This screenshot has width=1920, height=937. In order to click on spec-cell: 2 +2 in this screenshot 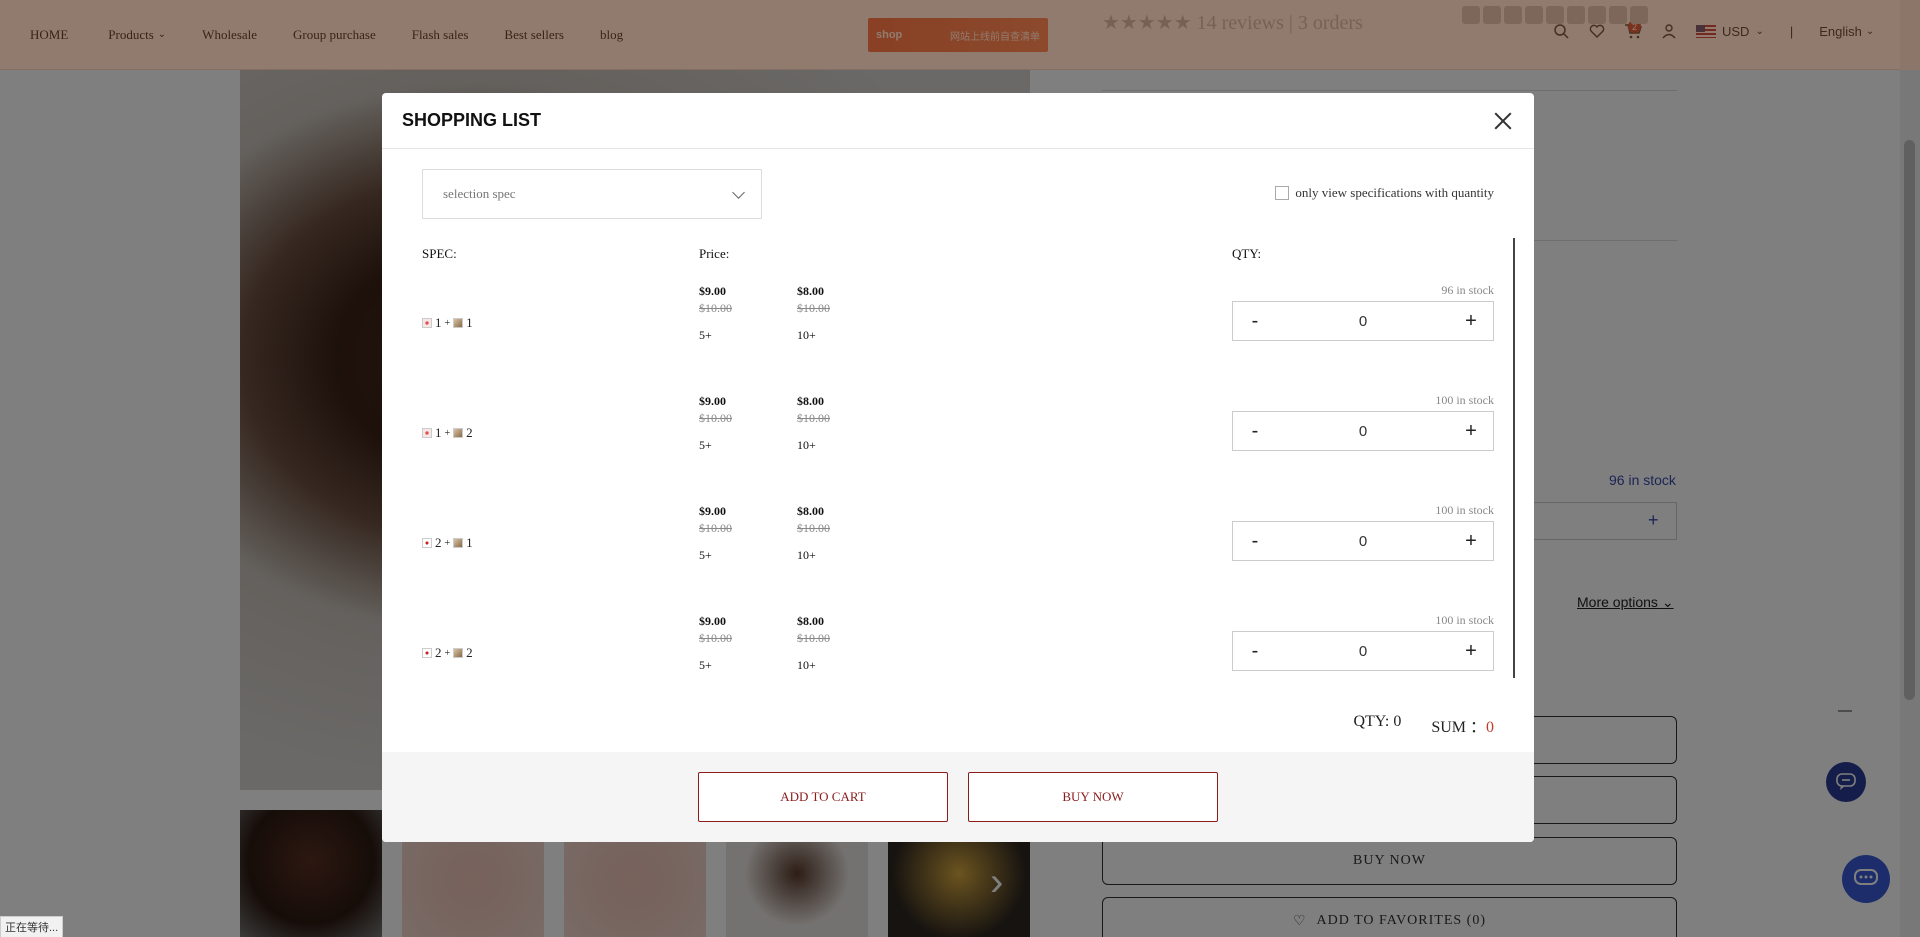, I will do `click(447, 653)`.